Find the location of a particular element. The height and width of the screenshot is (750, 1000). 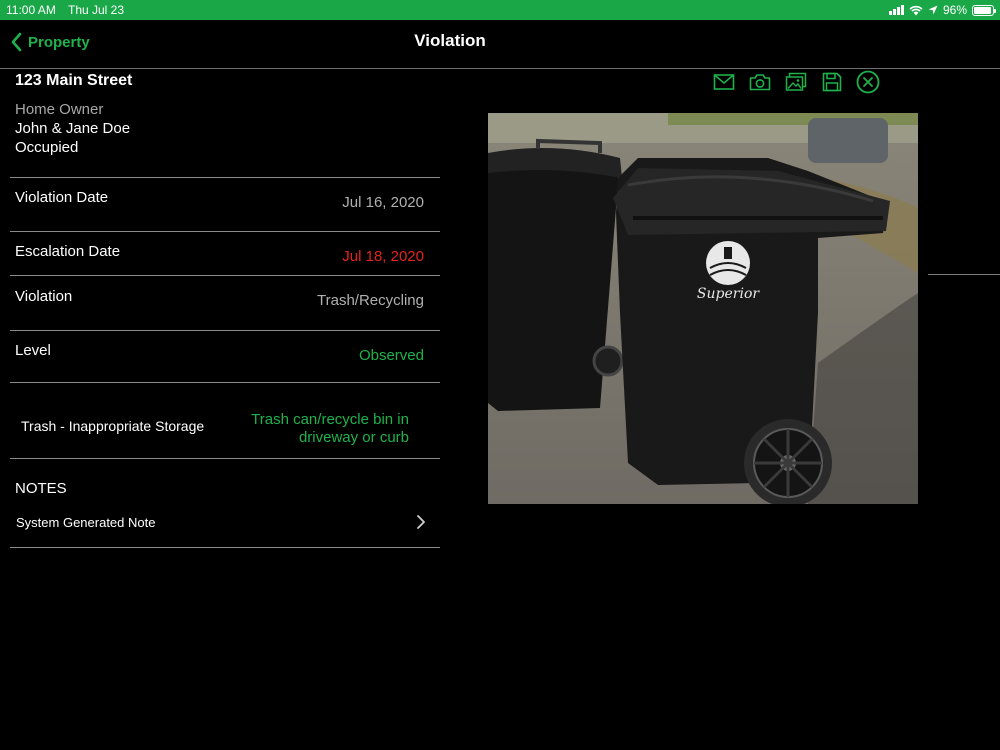

camera-icon is located at coordinates (760, 82).